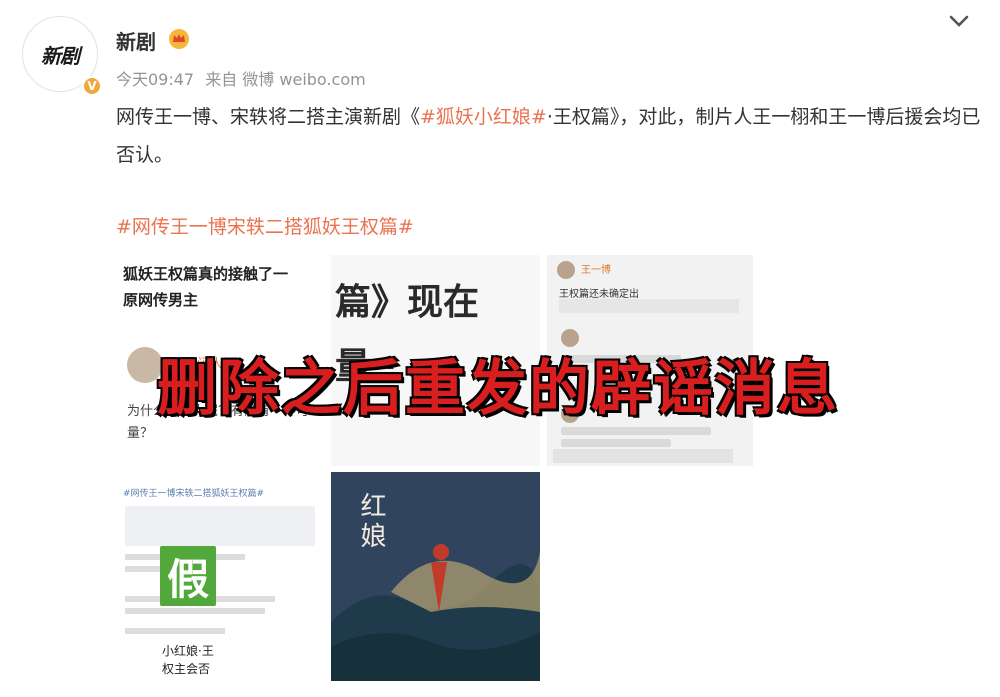 This screenshot has height=697, width=1000. I want to click on chevron-down-icon, so click(959, 22).